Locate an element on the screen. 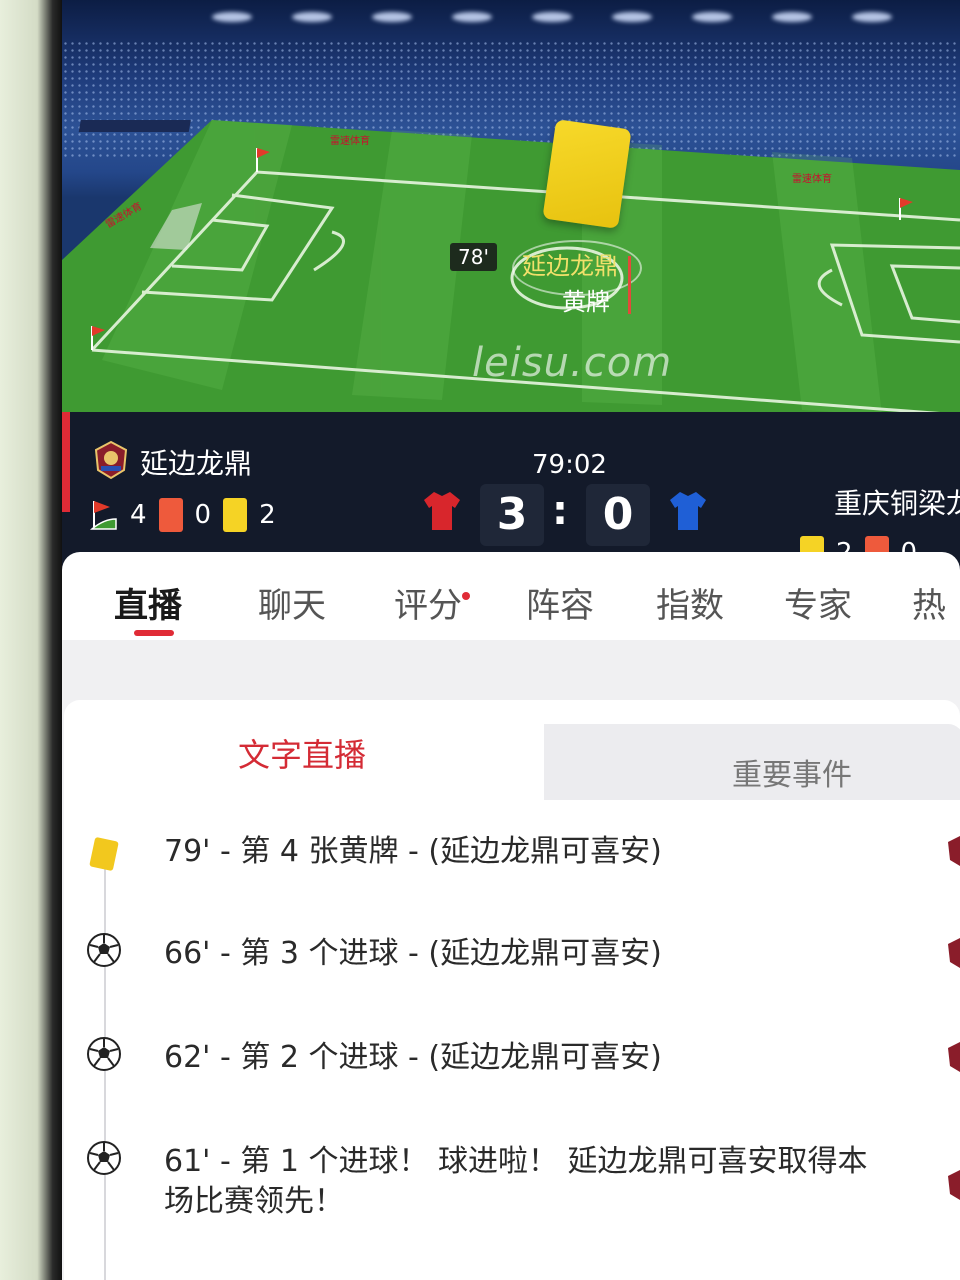  event-text: 61' - 第 1 个进球！ 球进啦！ 延边龙鼎可喜安取得本场比赛领先！ is located at coordinates (516, 1181).